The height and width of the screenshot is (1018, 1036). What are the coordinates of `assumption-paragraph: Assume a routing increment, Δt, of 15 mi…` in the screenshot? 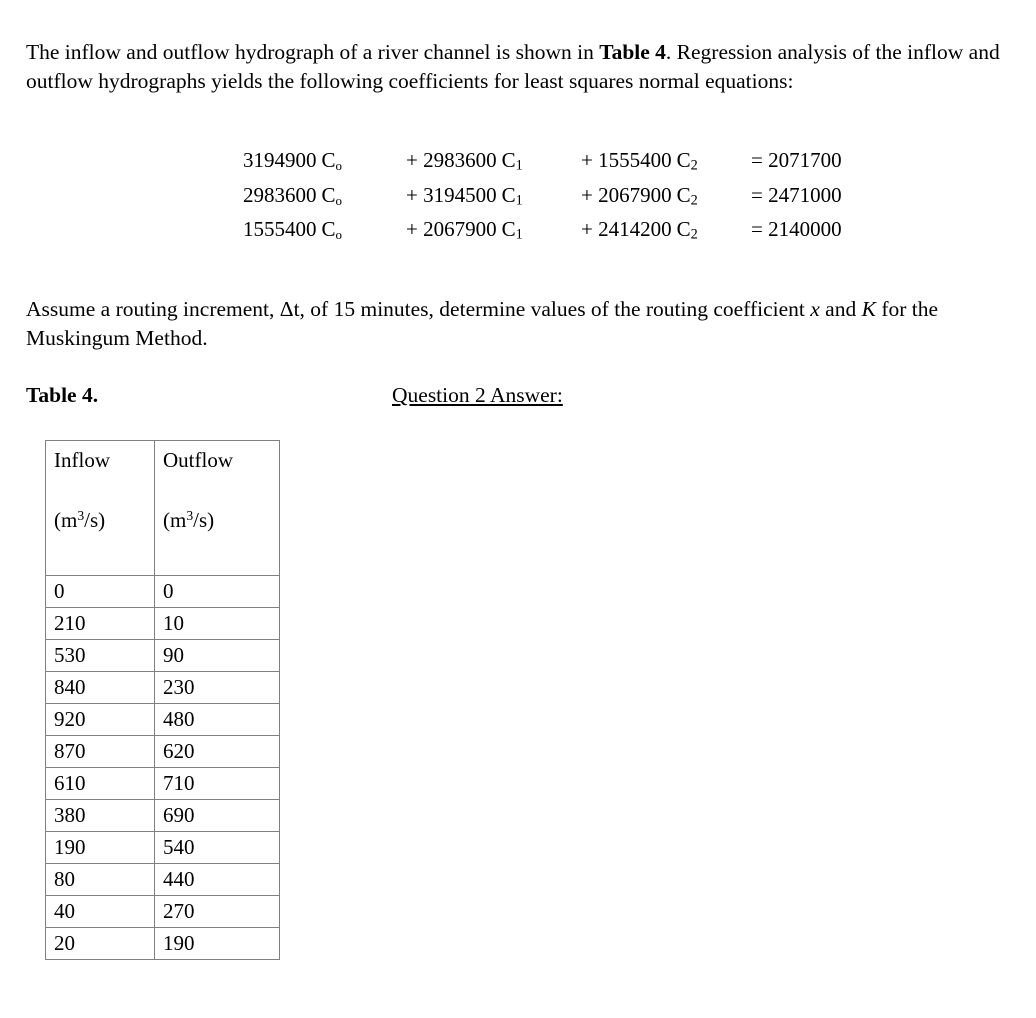 It's located at (518, 324).